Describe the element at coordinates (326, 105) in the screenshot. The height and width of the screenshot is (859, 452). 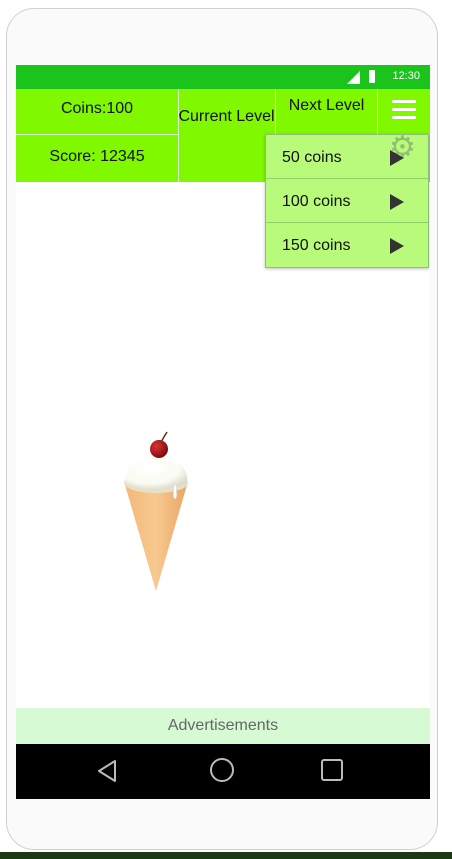
I see `next-level-label: Next Level` at that location.